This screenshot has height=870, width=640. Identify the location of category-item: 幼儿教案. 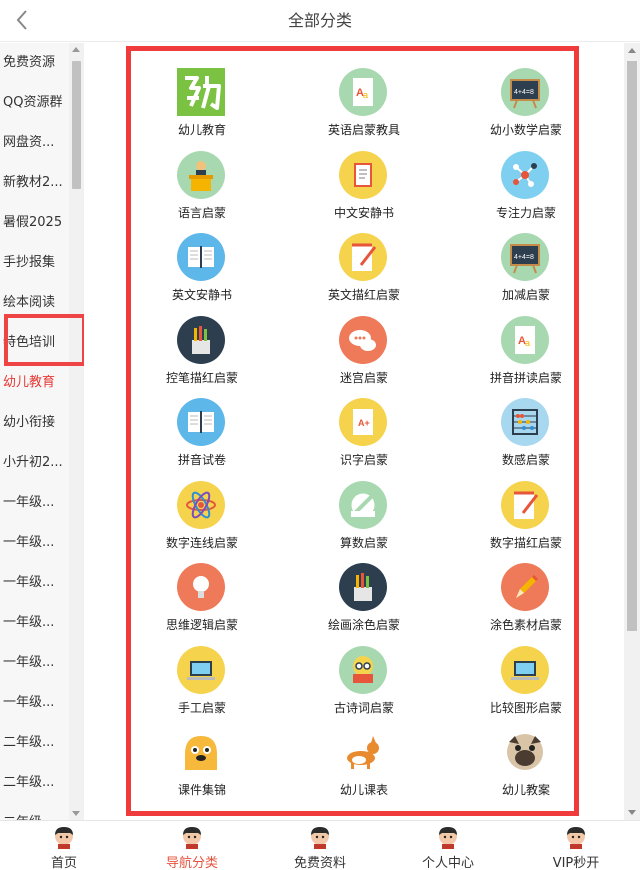
(526, 756).